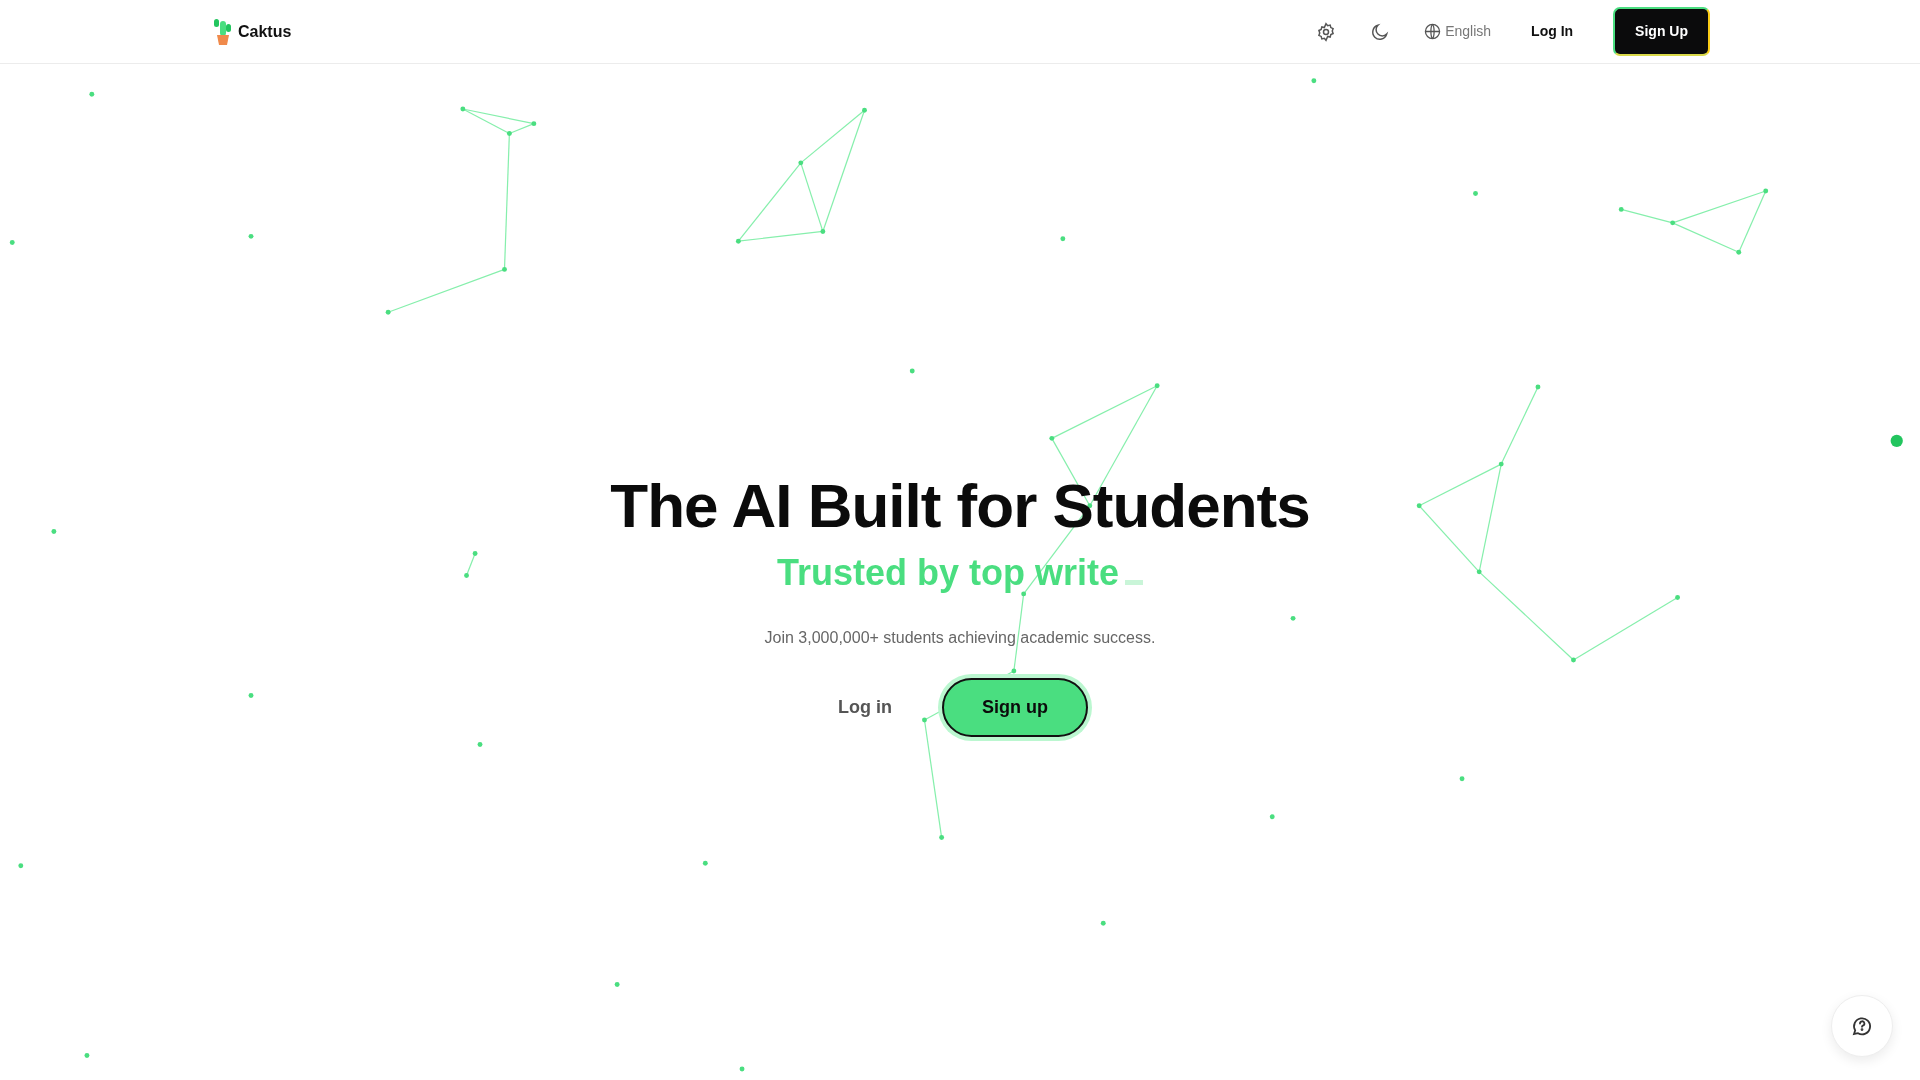  I want to click on hero-subtitle: Join 3,000,000+ students achieving academic success., so click(960, 638).